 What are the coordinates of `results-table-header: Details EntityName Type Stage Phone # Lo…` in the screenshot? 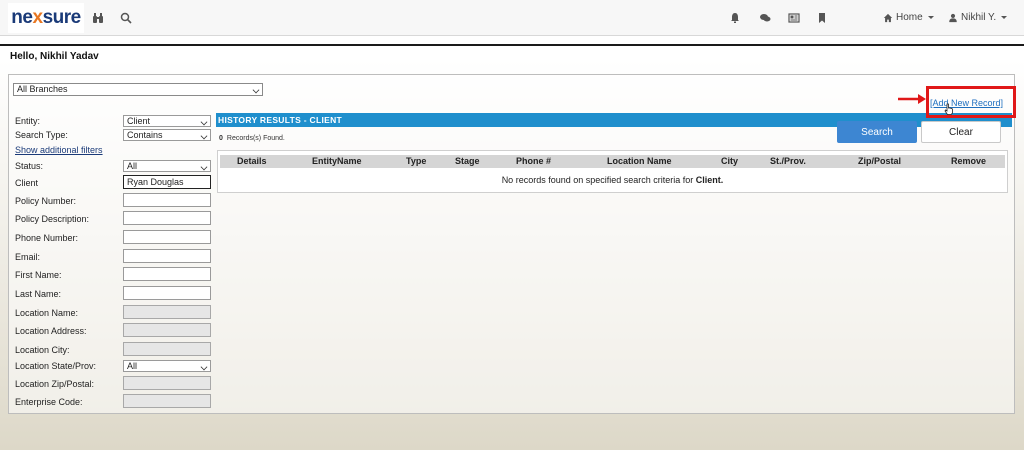 It's located at (612, 161).